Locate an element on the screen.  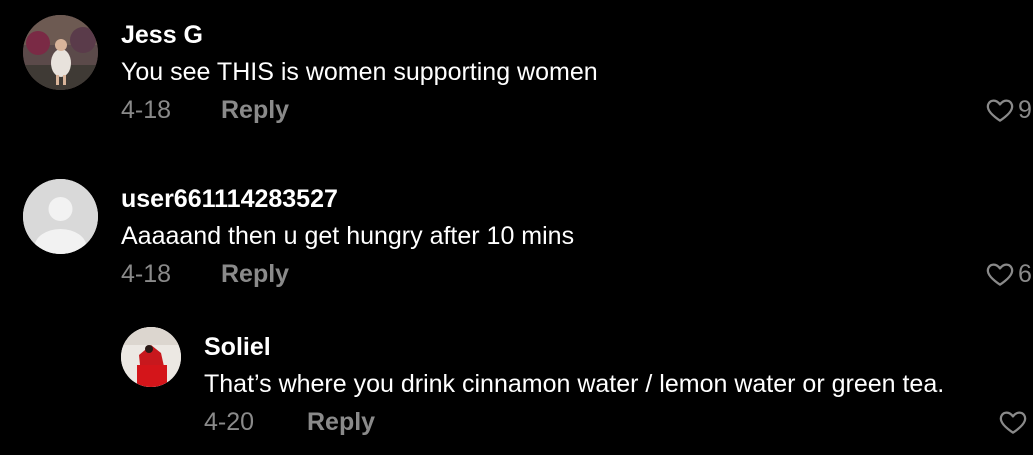
comment-date: 4-20 is located at coordinates (229, 422).